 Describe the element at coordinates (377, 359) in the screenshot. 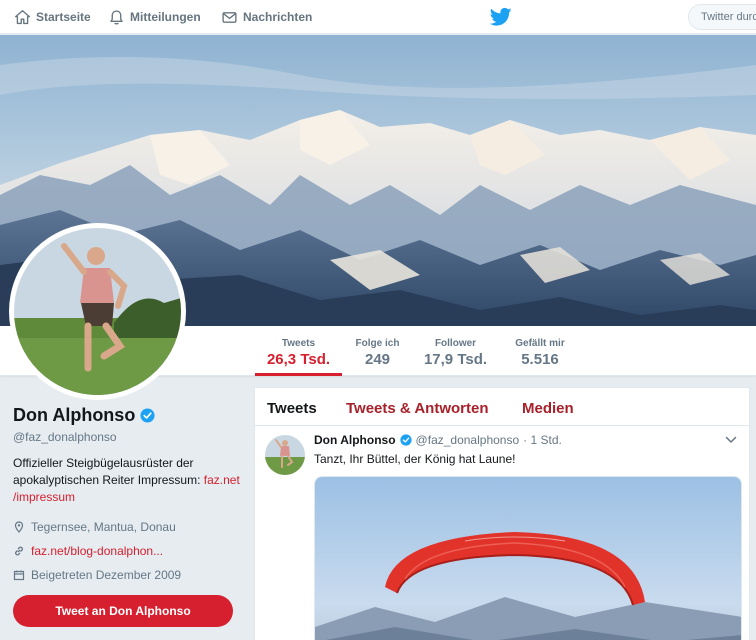

I see `stat-following-value: 249` at that location.